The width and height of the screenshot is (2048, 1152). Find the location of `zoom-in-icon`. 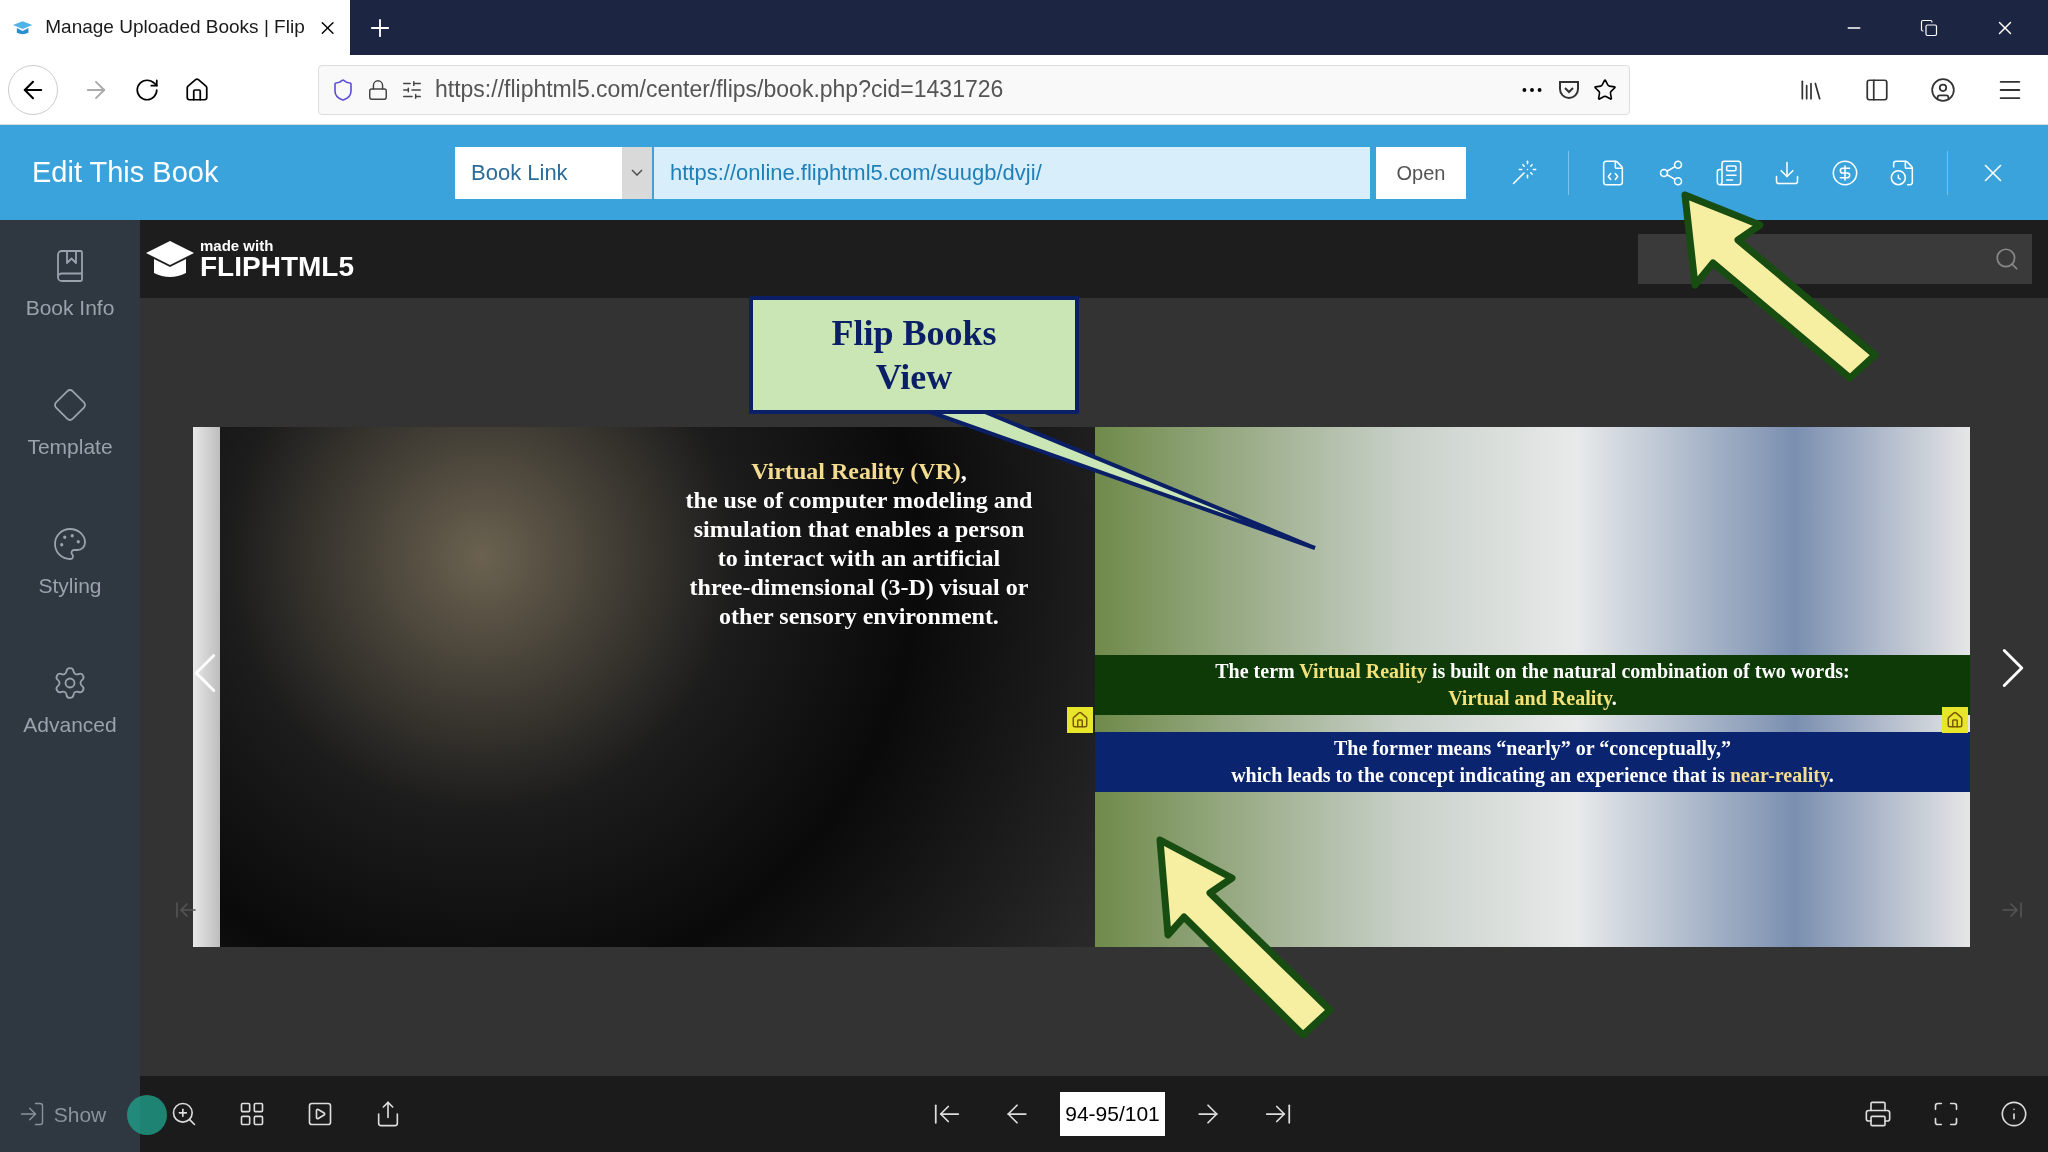

zoom-in-icon is located at coordinates (184, 1114).